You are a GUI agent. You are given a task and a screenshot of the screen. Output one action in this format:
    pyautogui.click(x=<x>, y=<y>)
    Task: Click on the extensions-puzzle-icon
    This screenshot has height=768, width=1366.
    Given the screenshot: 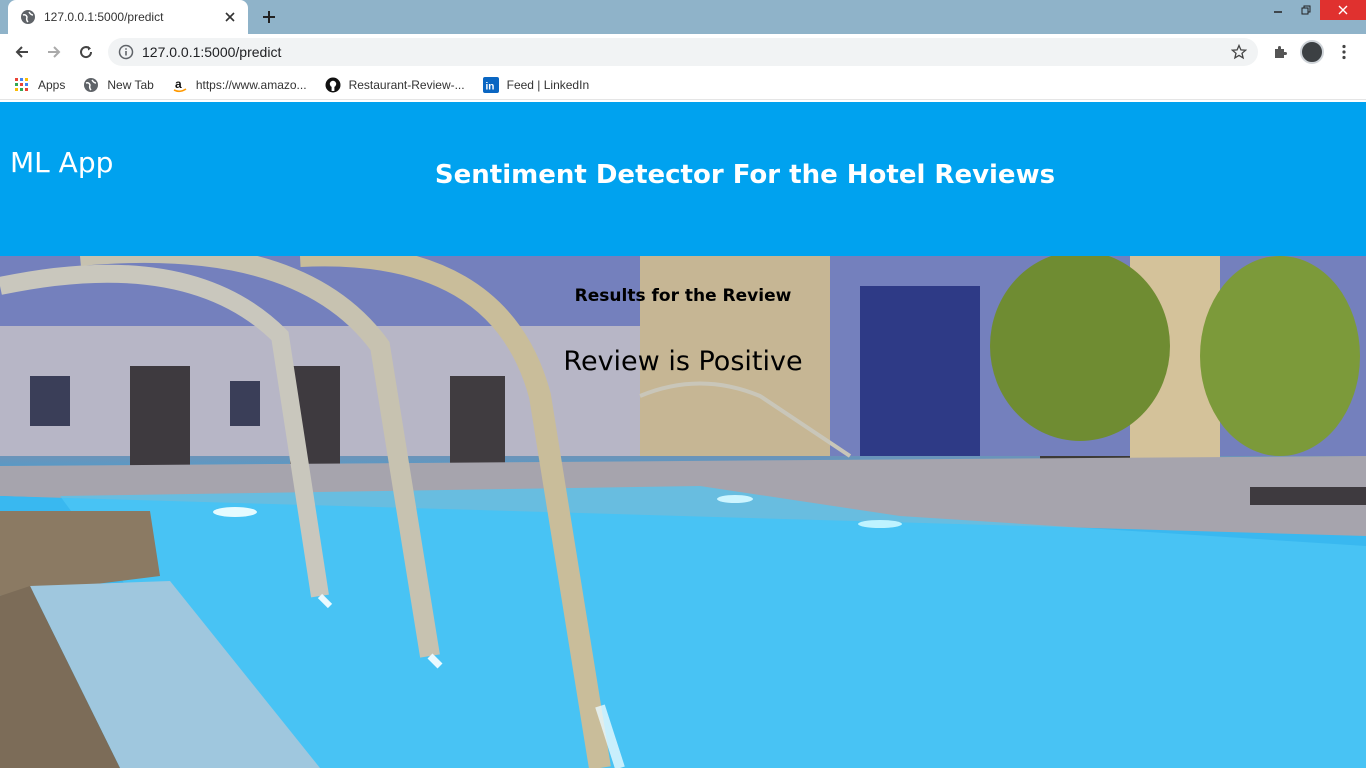 What is the action you would take?
    pyautogui.click(x=1280, y=52)
    